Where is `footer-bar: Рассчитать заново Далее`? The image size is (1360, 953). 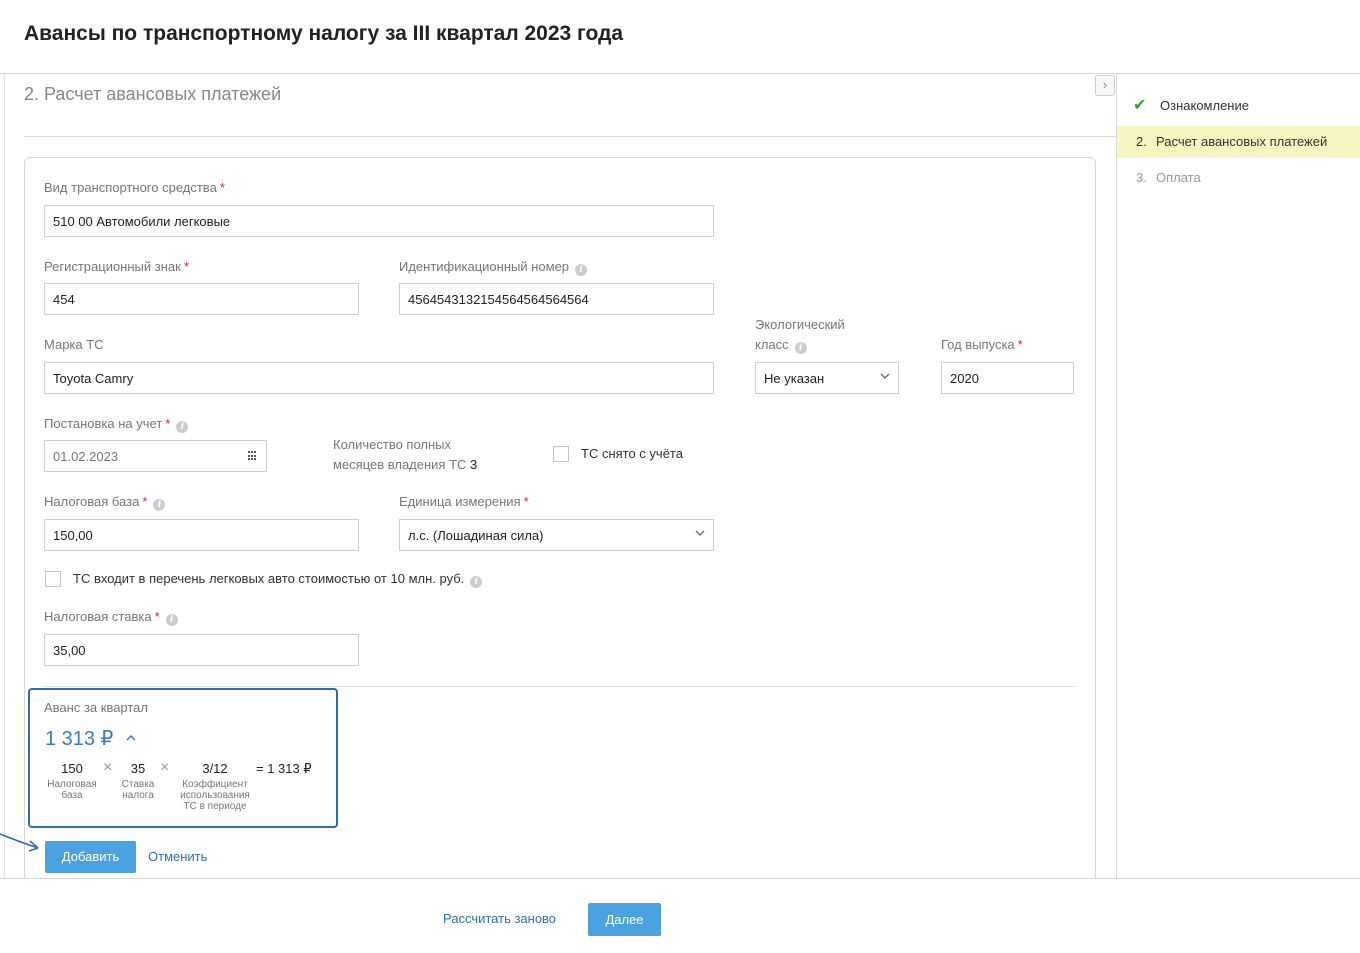
footer-bar: Рассчитать заново Далее is located at coordinates (680, 915).